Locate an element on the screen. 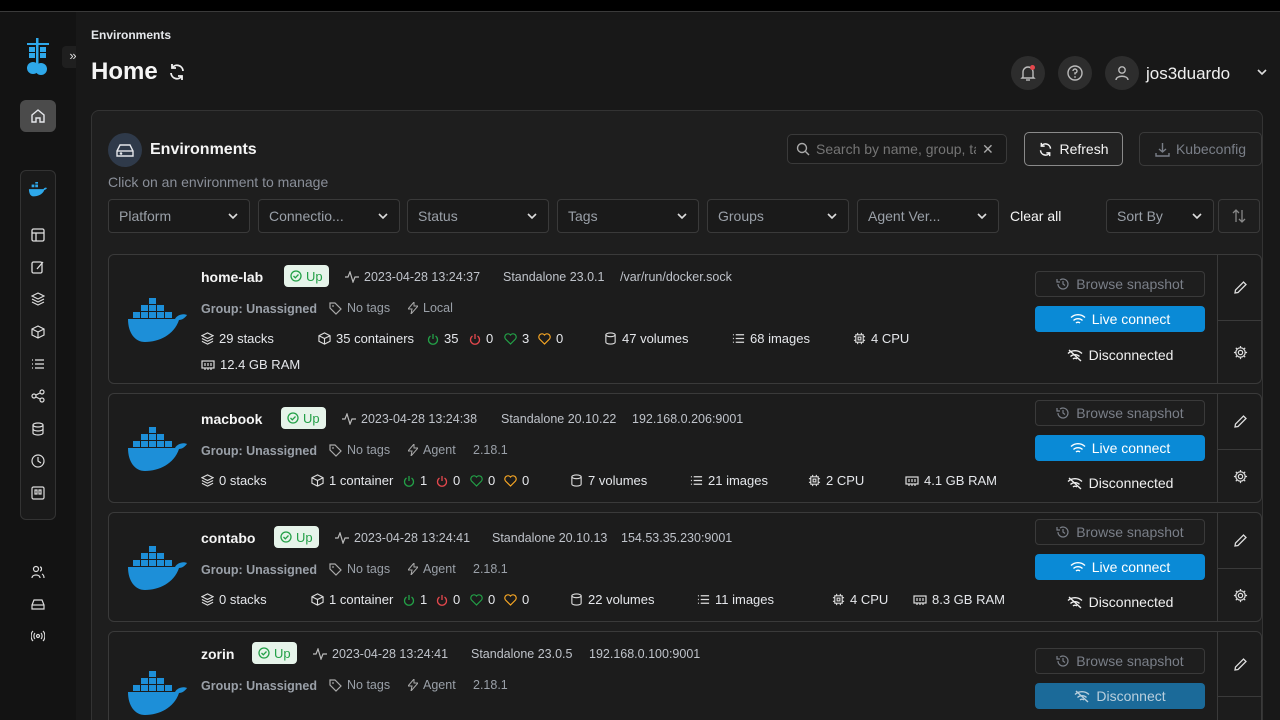 The image size is (1280, 720). wifi-icon is located at coordinates (1078, 318).